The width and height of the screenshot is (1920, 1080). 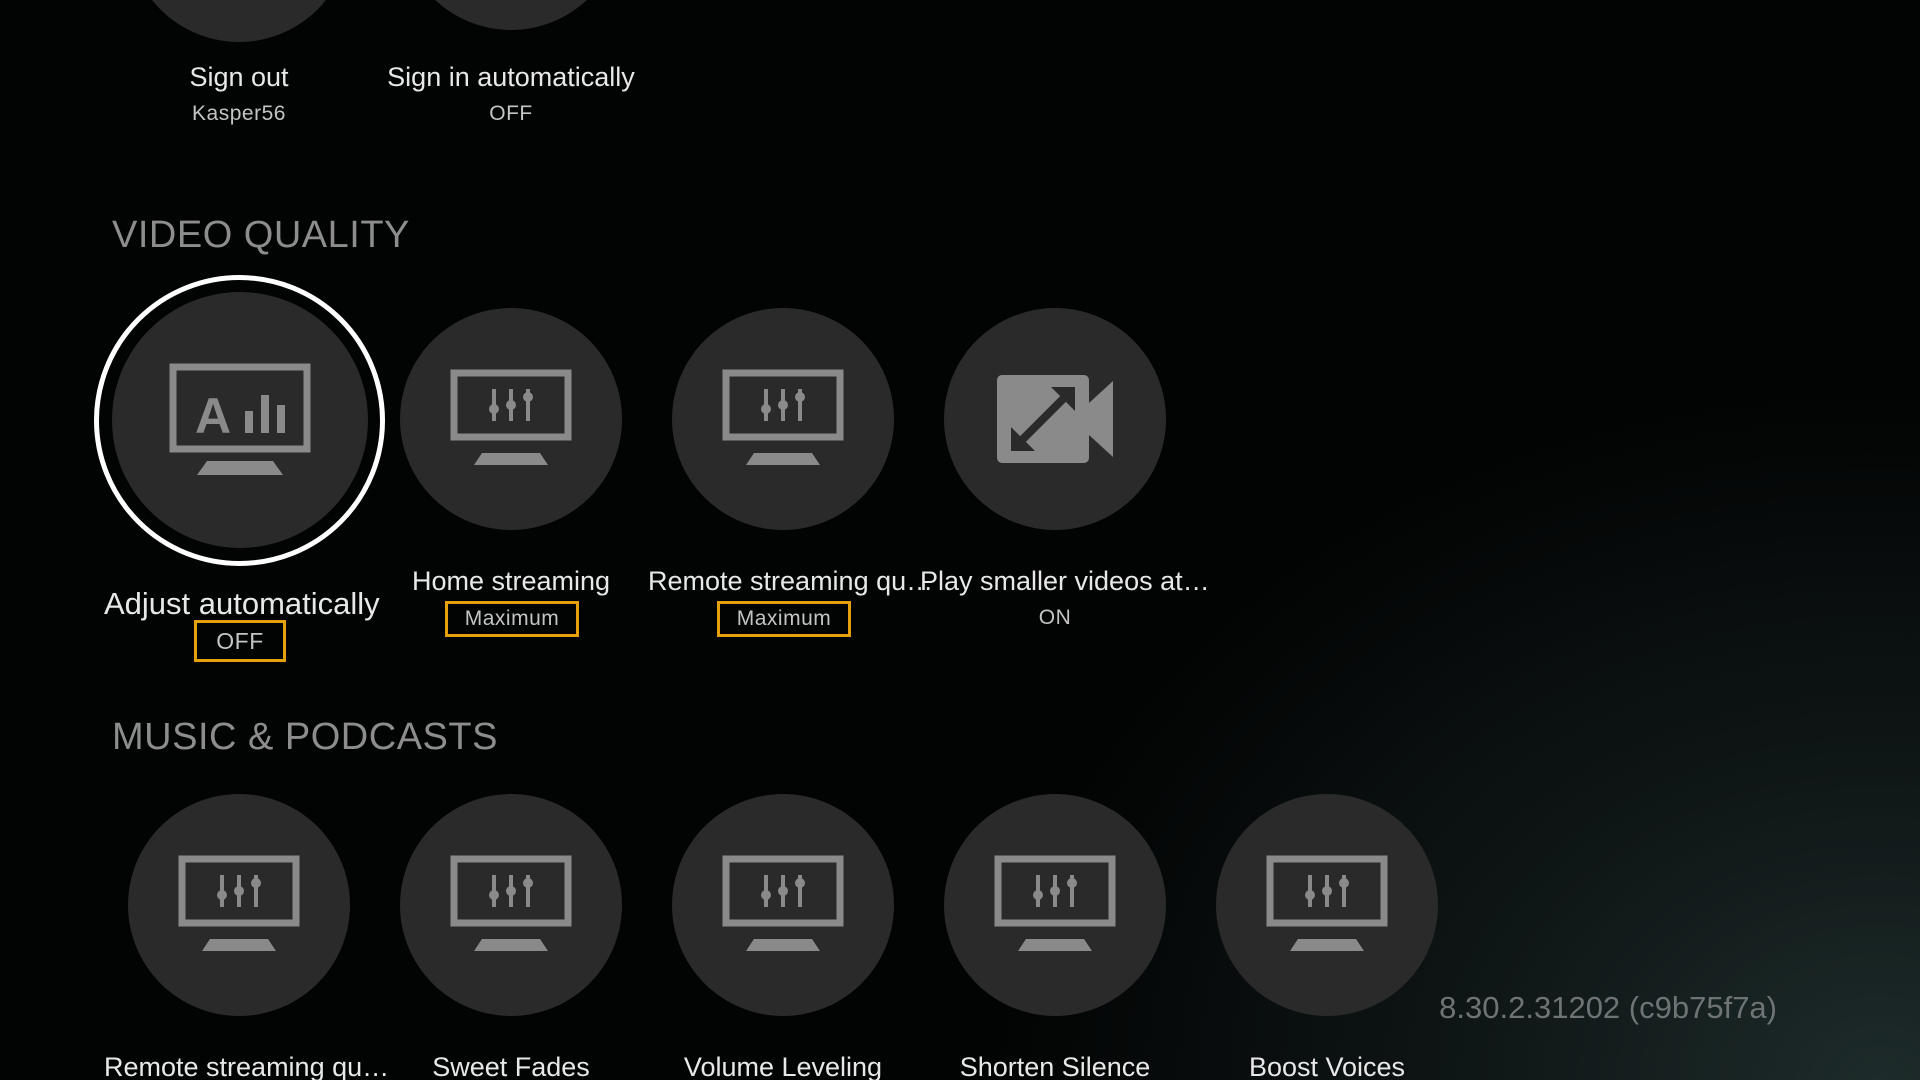 I want to click on music-remote-streaming-quality-circle, so click(x=239, y=905).